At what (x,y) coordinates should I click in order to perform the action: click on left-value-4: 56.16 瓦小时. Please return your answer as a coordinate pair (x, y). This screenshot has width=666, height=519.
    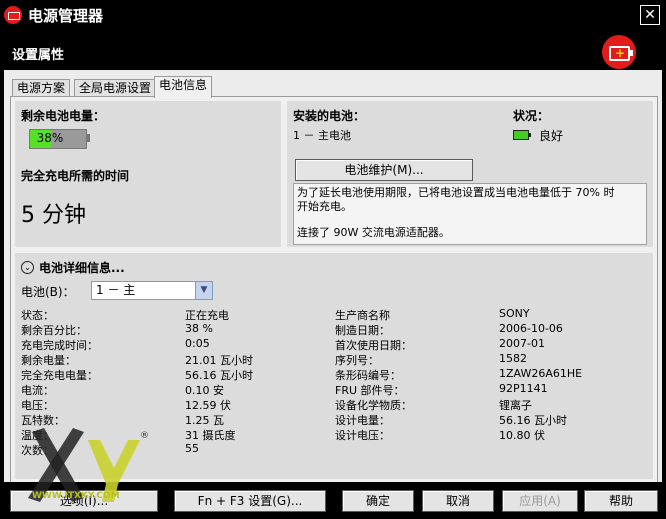
    Looking at the image, I should click on (219, 375).